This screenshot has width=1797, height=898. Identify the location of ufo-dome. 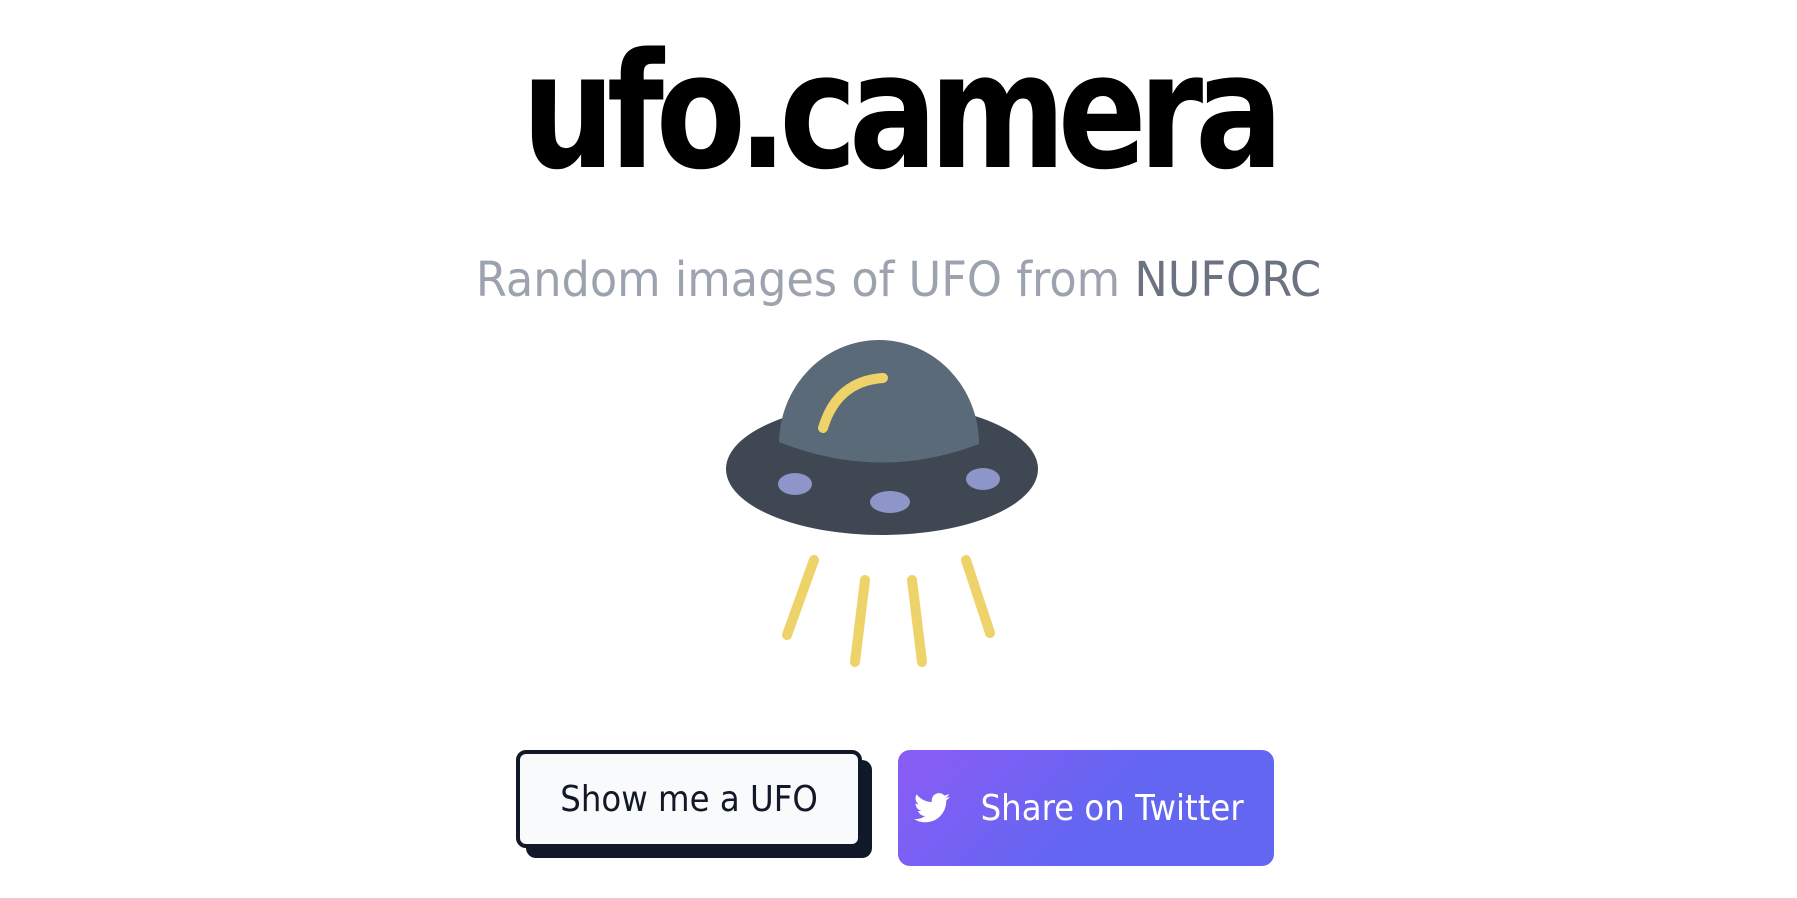
(879, 401).